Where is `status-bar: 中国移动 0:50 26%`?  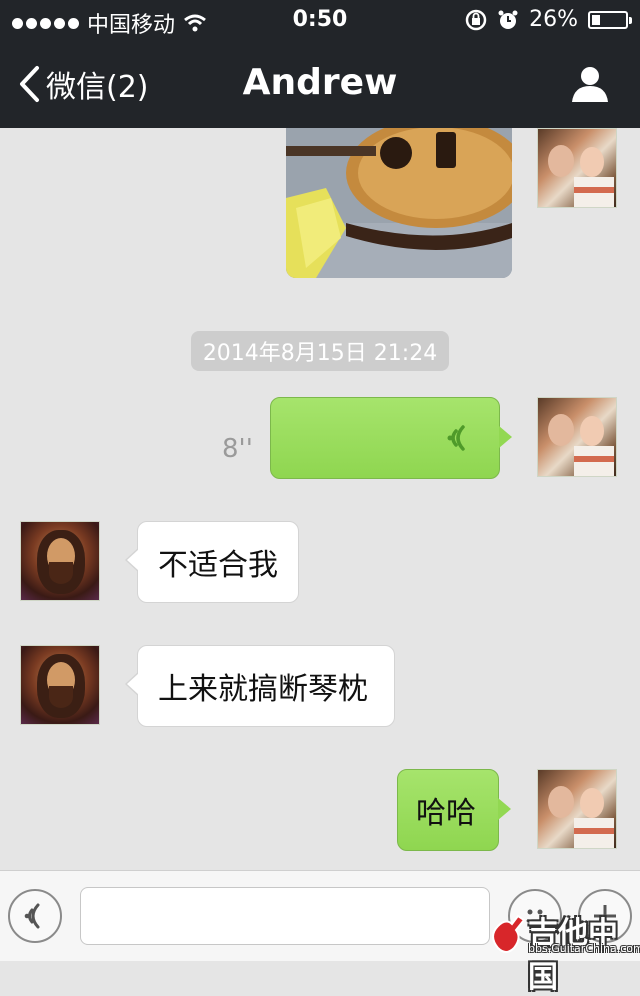
status-bar: 中国移动 0:50 26% is located at coordinates (320, 20).